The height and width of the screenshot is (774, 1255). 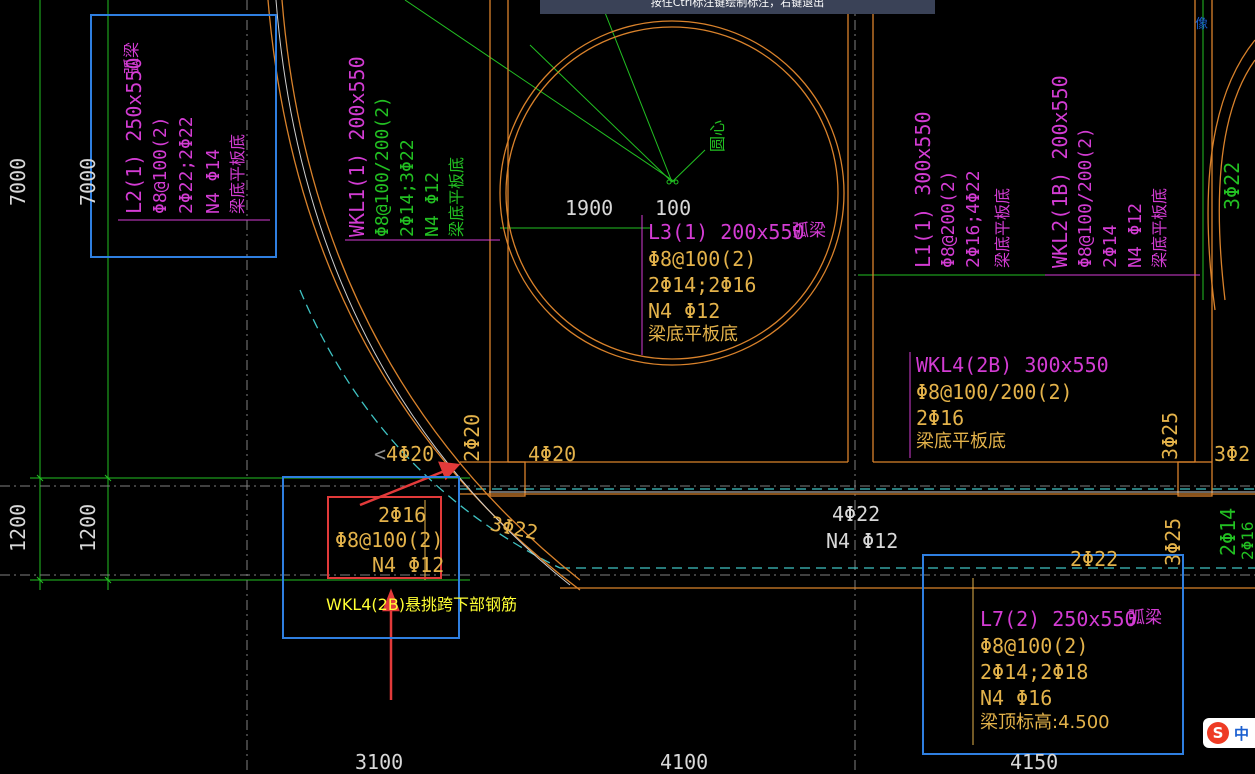 What do you see at coordinates (88, 181) in the screenshot?
I see `dim-7000-right: 7000` at bounding box center [88, 181].